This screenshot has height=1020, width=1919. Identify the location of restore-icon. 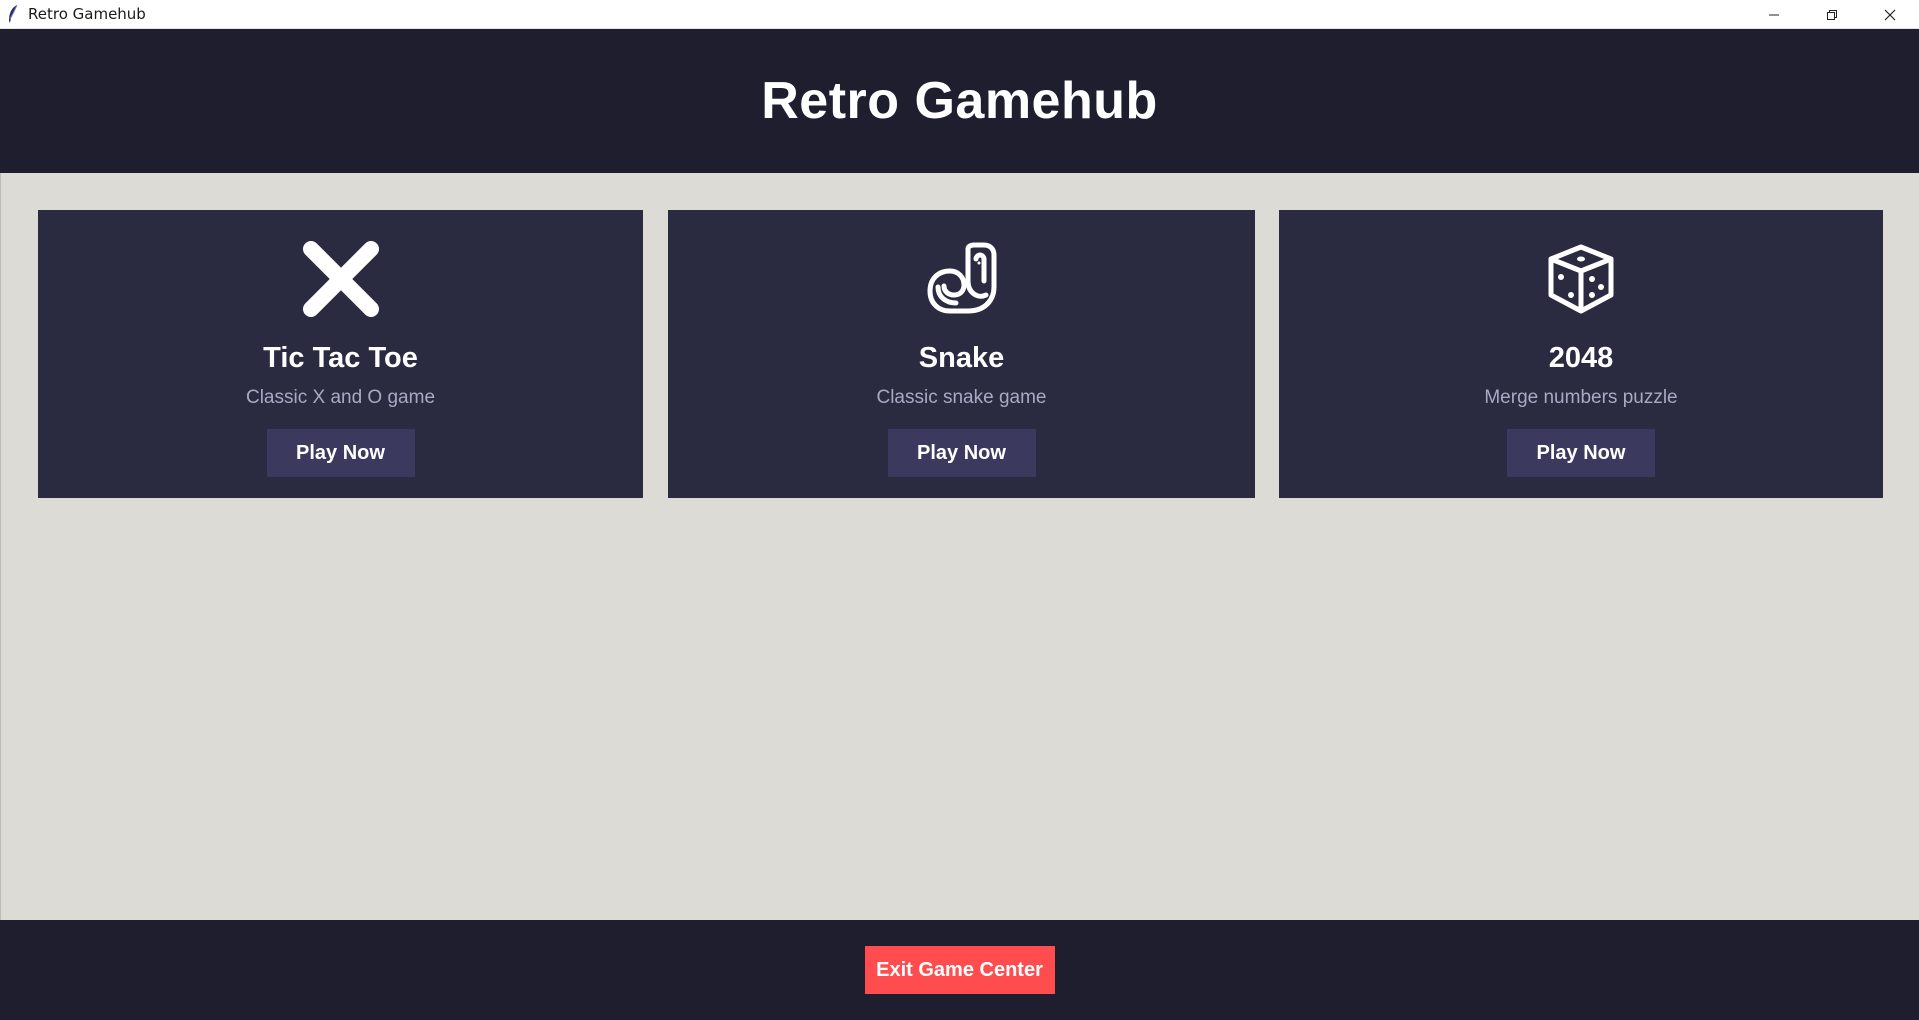
(1832, 14).